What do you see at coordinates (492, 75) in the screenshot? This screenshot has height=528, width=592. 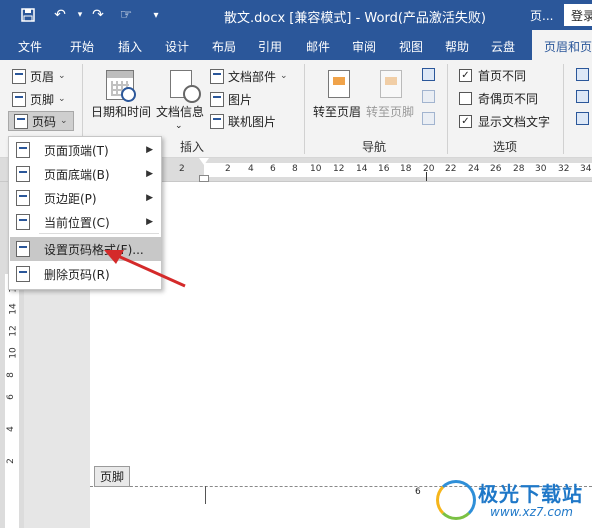 I see `first-page-different-checkbox: ✓ 首页不同` at bounding box center [492, 75].